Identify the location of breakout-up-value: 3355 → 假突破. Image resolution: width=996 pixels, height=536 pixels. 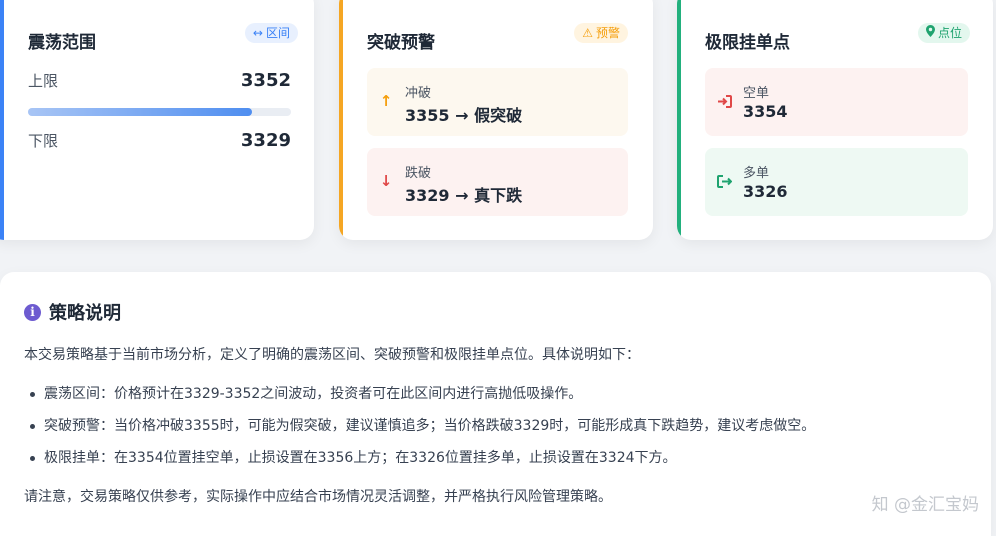
(464, 115).